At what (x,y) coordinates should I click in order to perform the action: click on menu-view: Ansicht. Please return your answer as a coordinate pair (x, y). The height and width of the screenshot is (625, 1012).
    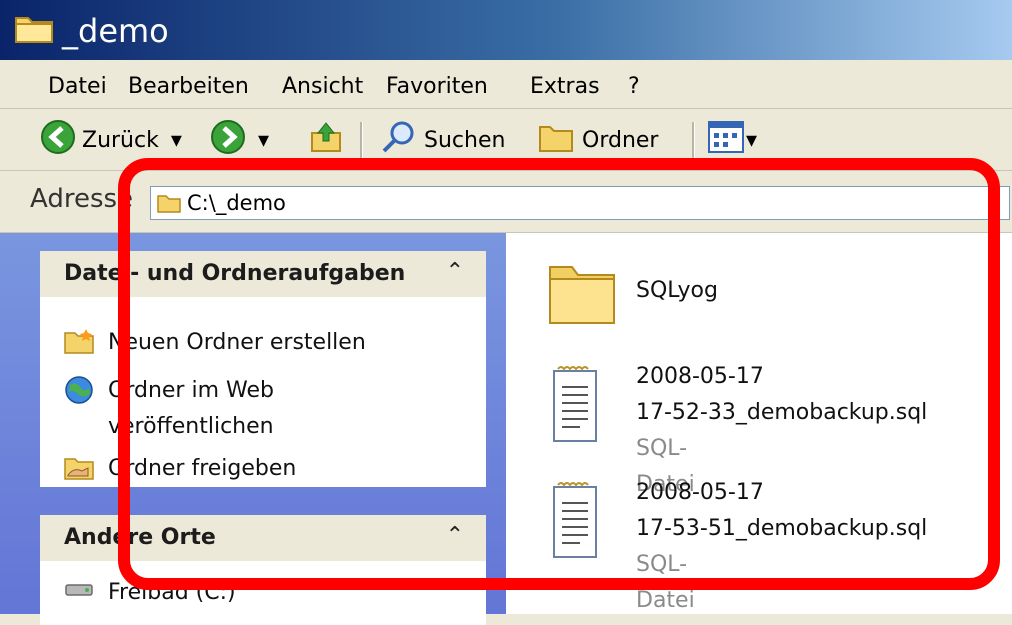
    Looking at the image, I should click on (322, 86).